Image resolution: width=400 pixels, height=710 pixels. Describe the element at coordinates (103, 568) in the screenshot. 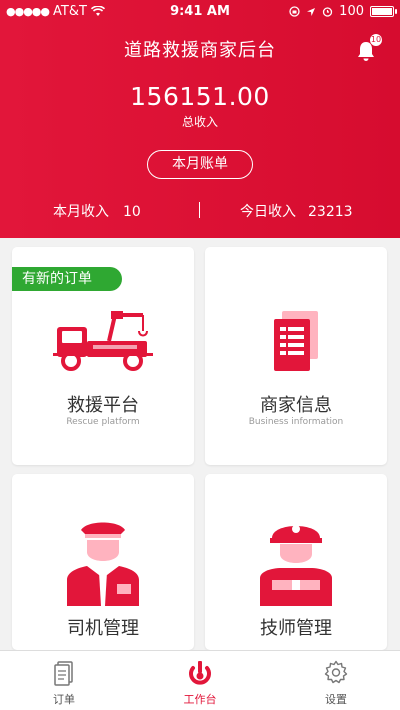

I see `driver-icon` at that location.